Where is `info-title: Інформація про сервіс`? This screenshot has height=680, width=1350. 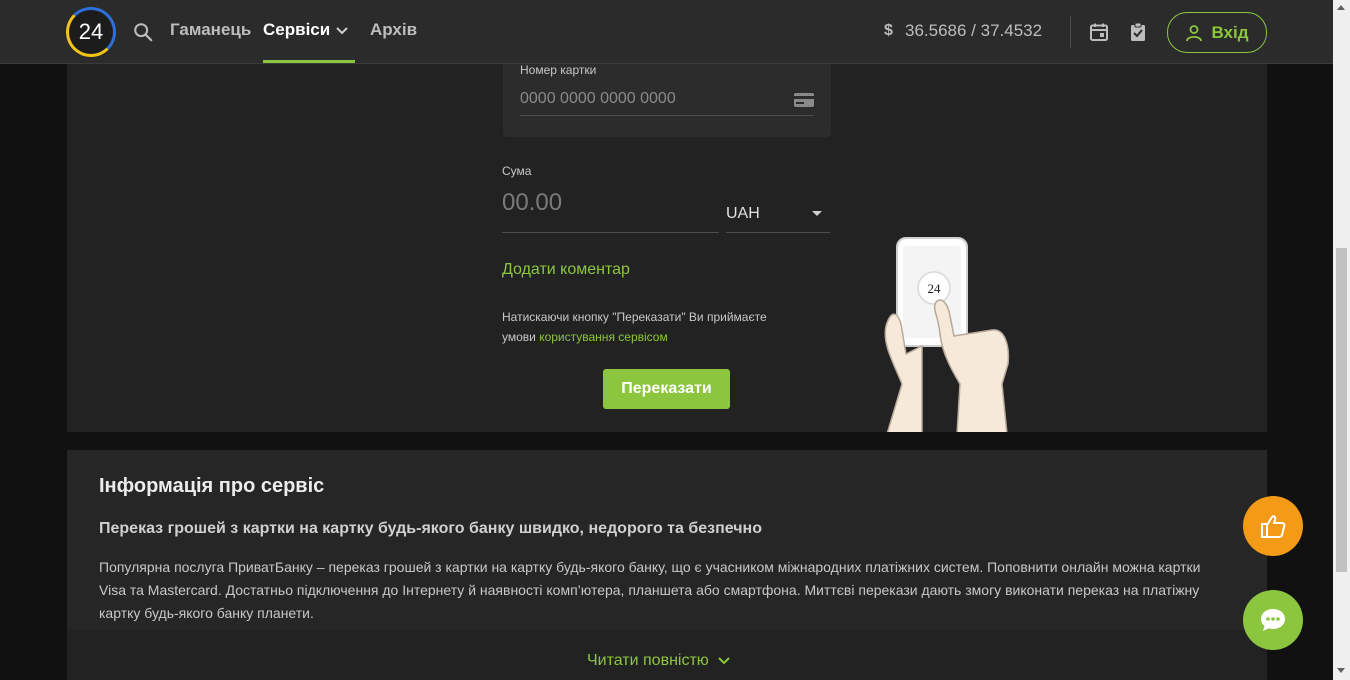
info-title: Інформація про сервіс is located at coordinates (212, 486).